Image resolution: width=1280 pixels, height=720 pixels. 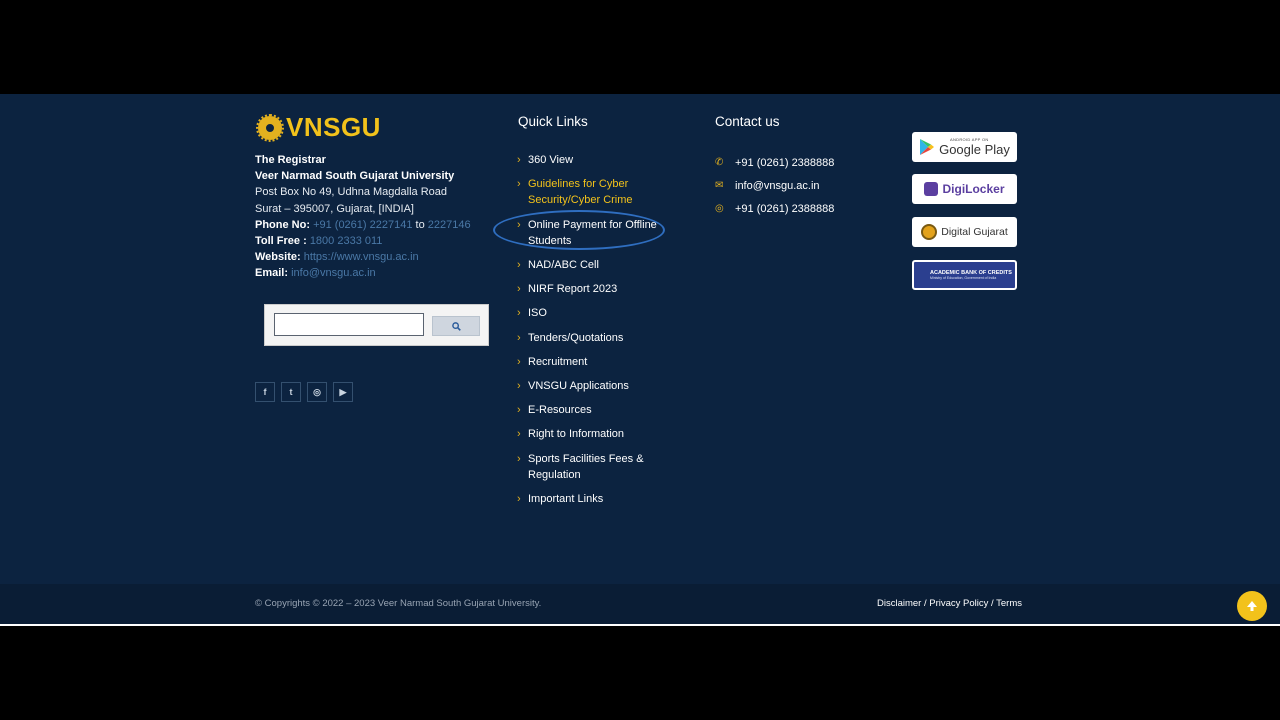 I want to click on phone-icon: ✆, so click(x=719, y=162).